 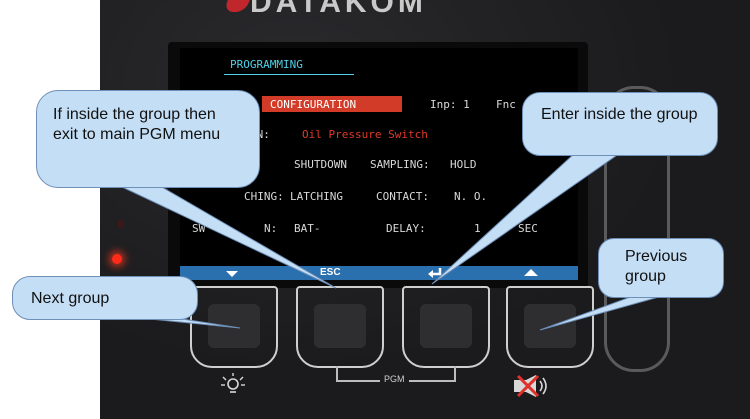 What do you see at coordinates (661, 268) in the screenshot?
I see `callout-previous-group: Previous group` at bounding box center [661, 268].